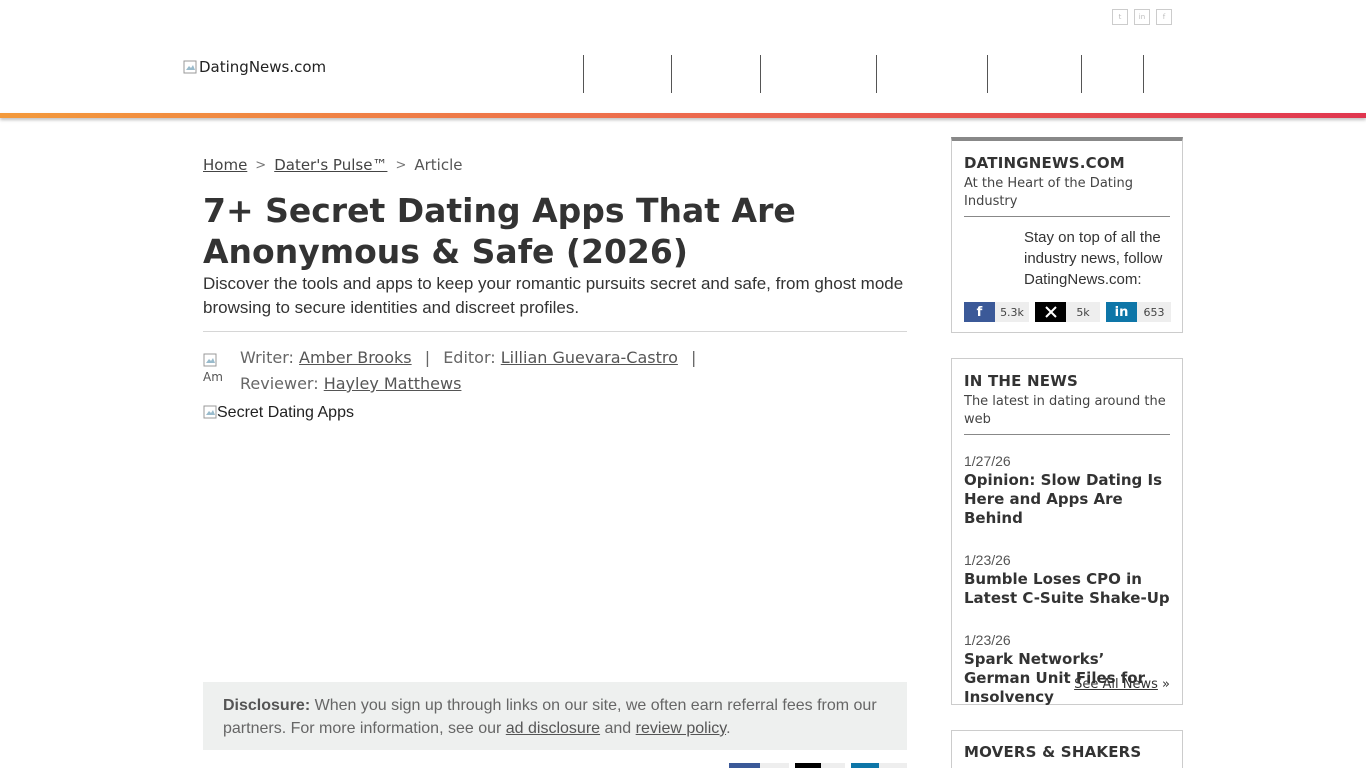 The height and width of the screenshot is (768, 1366). I want to click on see-all-news: See All News », so click(1122, 684).